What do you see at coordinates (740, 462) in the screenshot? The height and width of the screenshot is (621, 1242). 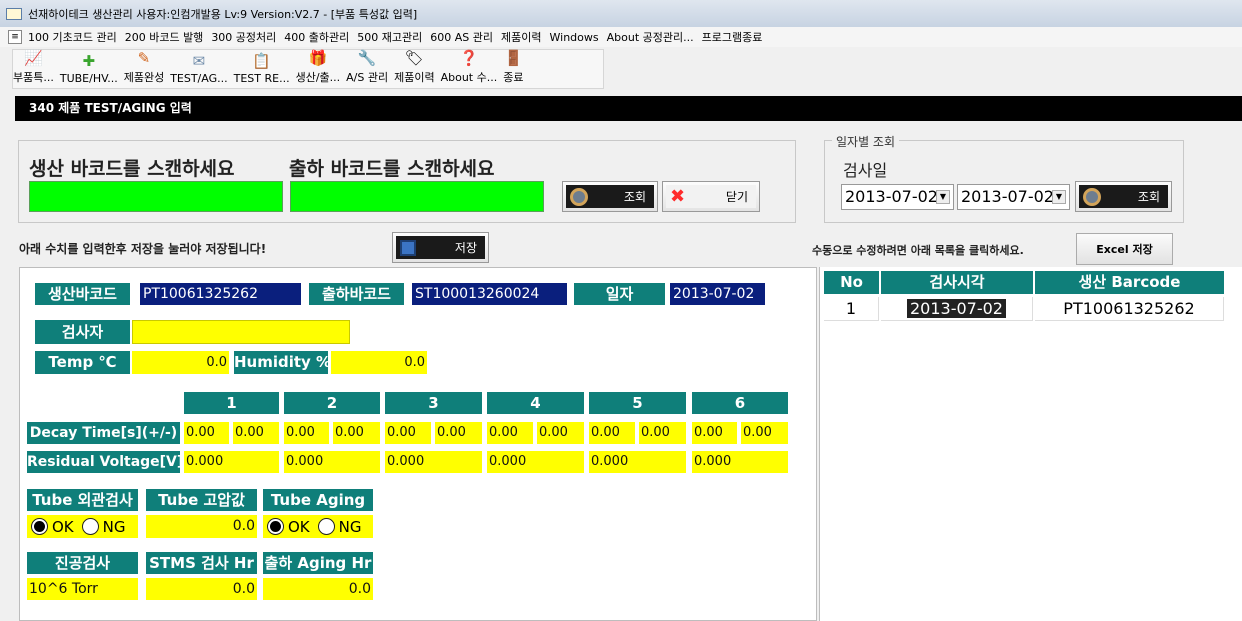 I see `residual-6: 0.000` at bounding box center [740, 462].